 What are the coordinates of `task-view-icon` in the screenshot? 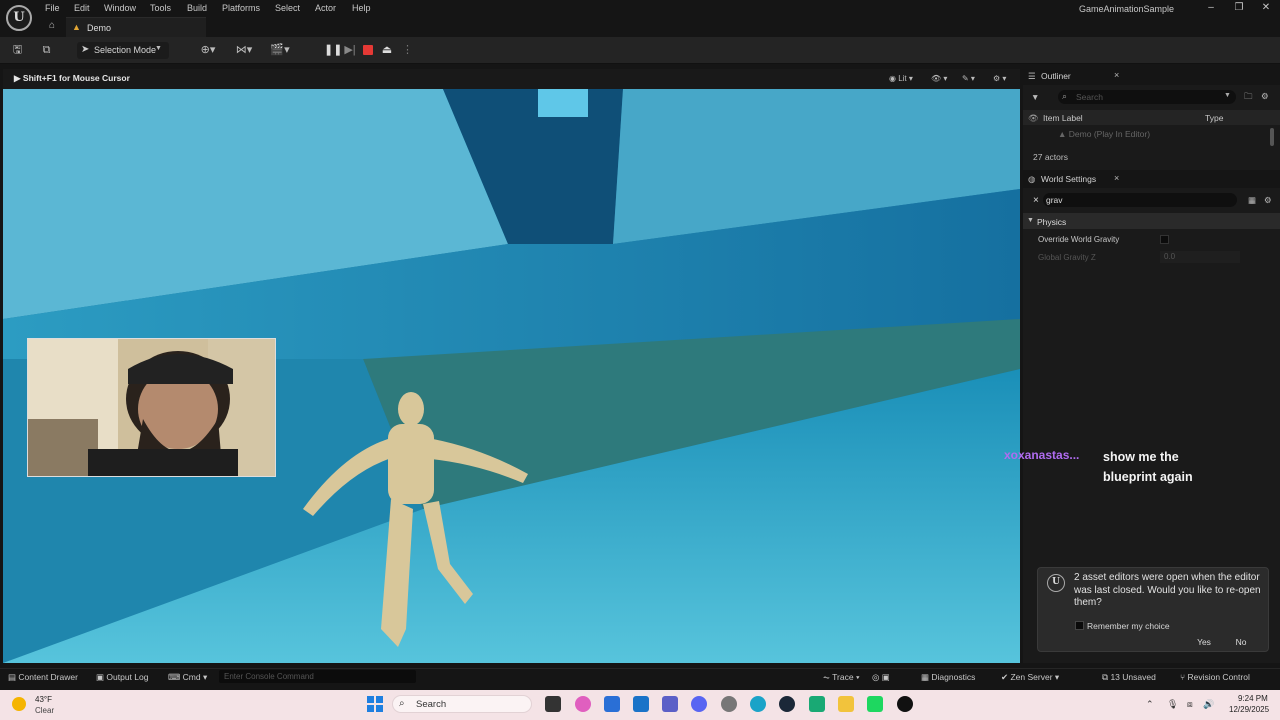 It's located at (553, 704).